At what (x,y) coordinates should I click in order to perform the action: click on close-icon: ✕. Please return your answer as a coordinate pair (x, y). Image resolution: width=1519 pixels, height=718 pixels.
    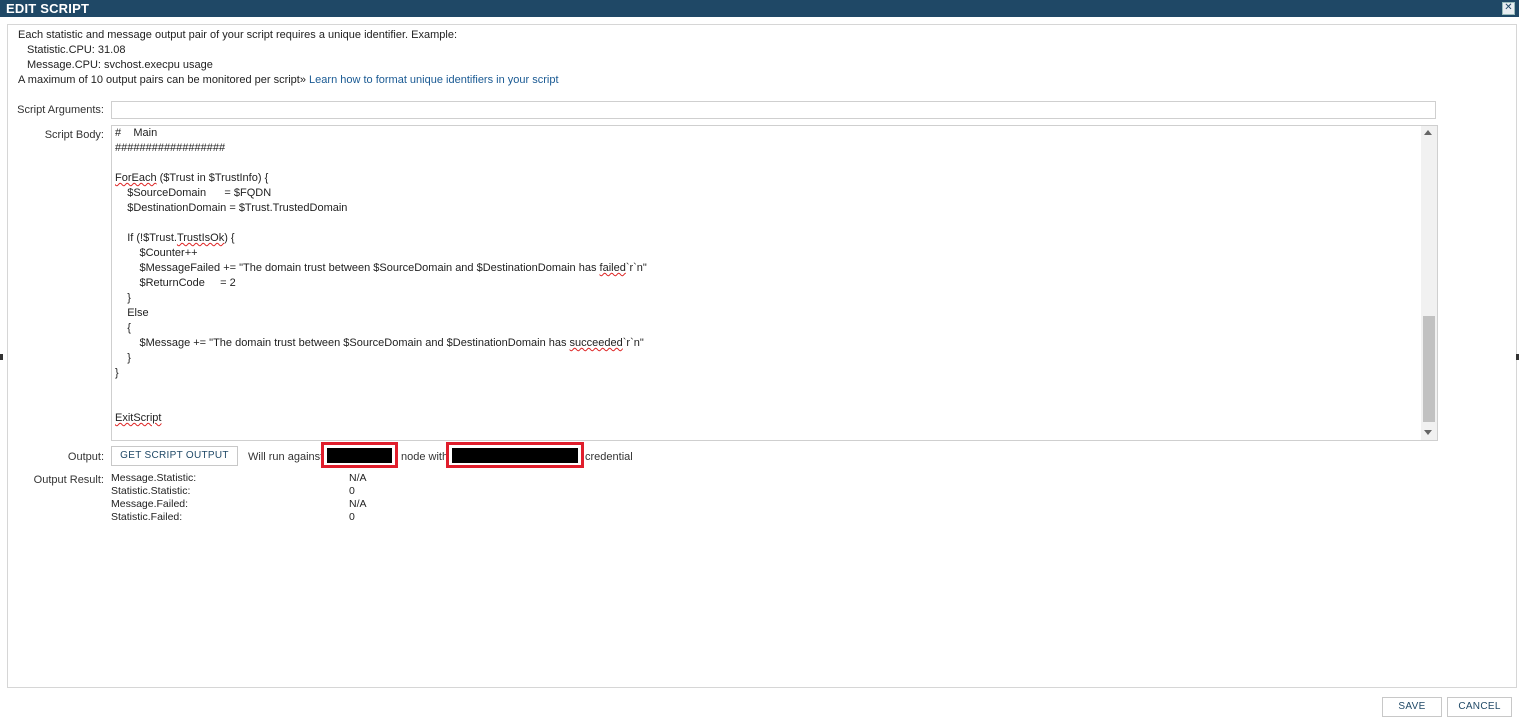
    Looking at the image, I should click on (1508, 8).